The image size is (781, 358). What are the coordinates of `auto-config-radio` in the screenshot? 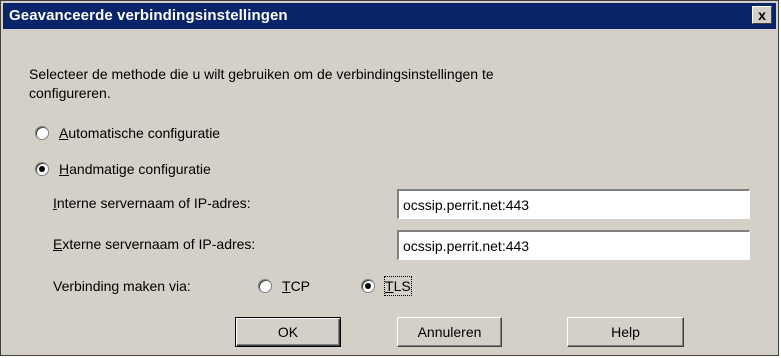 It's located at (42, 133).